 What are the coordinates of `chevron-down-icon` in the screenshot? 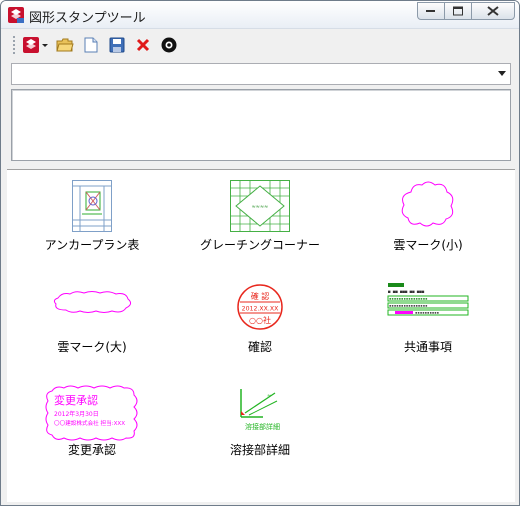 It's located at (502, 73).